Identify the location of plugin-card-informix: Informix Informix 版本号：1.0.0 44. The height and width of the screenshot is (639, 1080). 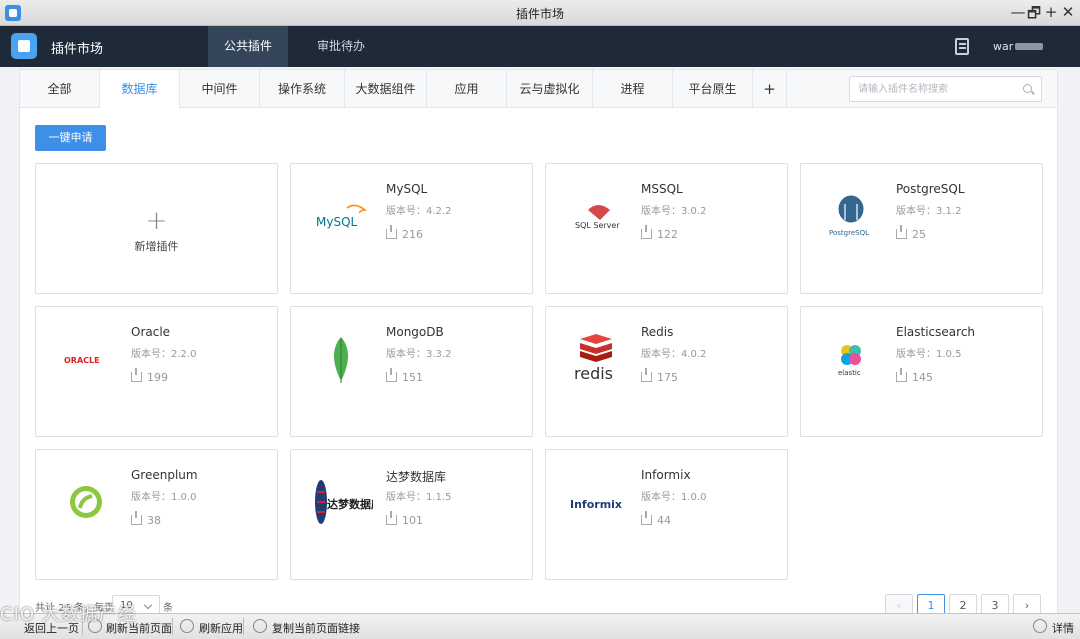
(666, 514).